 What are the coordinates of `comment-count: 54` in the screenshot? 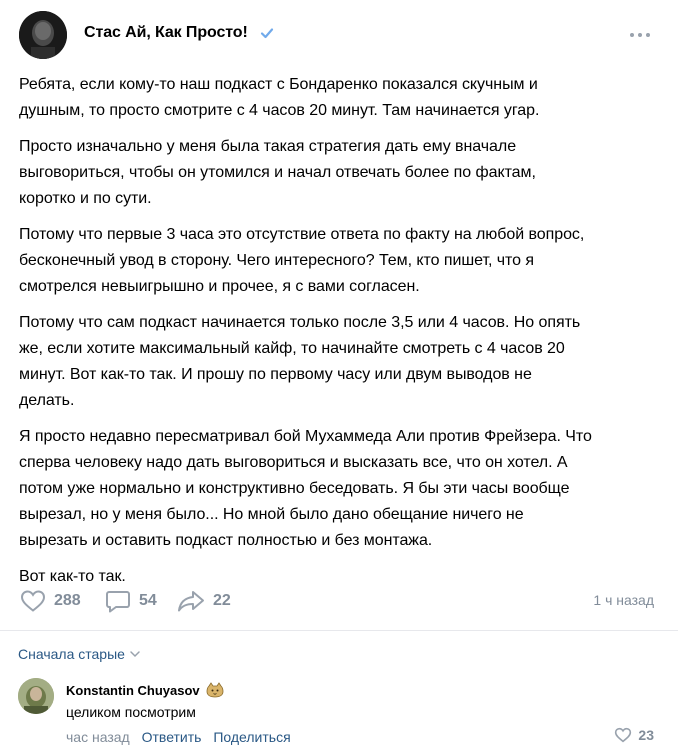 It's located at (148, 600).